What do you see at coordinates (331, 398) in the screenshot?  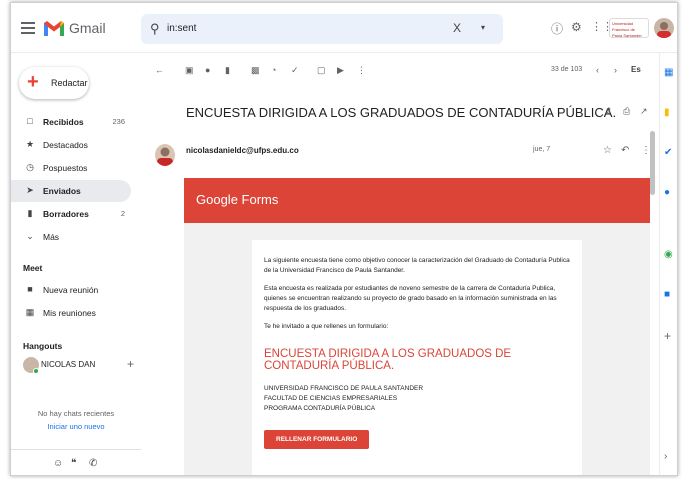 I see `org-line-2: FACULTAD DE CIENCIAS EMPRESARIALES` at bounding box center [331, 398].